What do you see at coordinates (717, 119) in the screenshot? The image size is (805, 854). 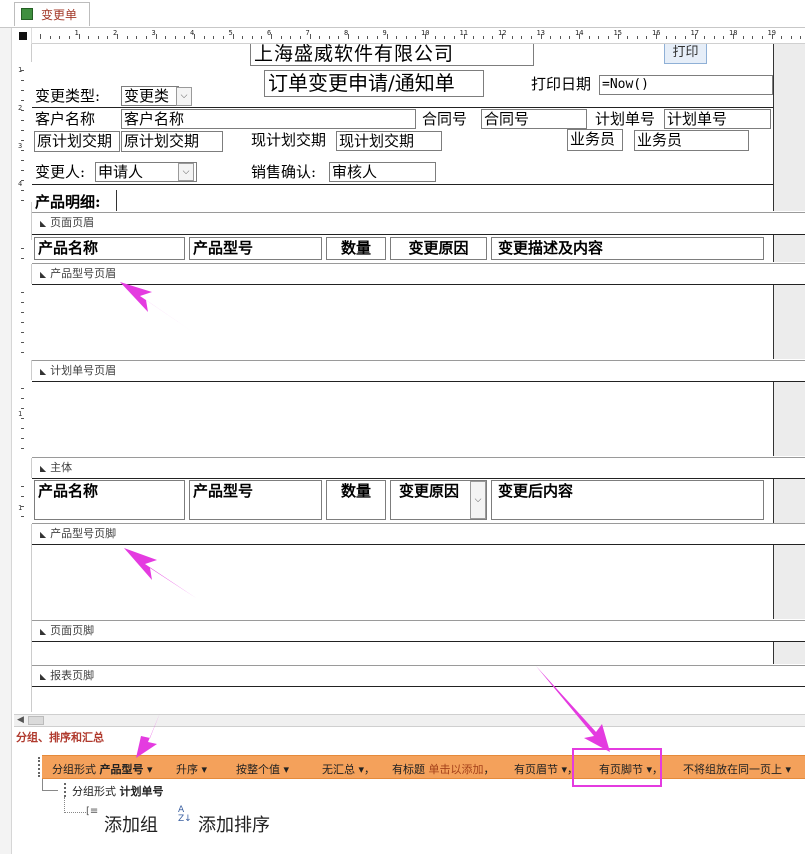 I see `plan-no-field: 计划单号` at bounding box center [717, 119].